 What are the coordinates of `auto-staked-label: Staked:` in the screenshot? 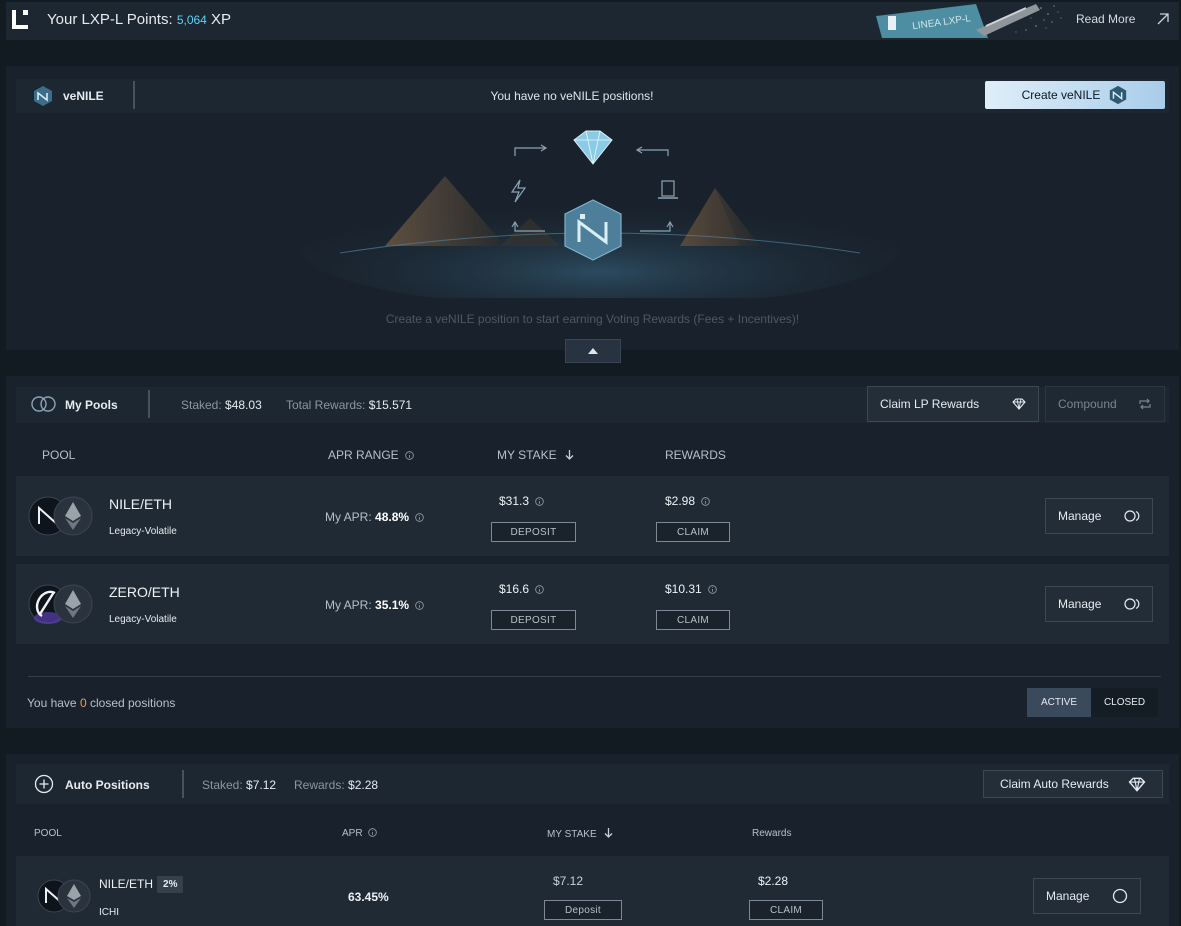 It's located at (222, 785).